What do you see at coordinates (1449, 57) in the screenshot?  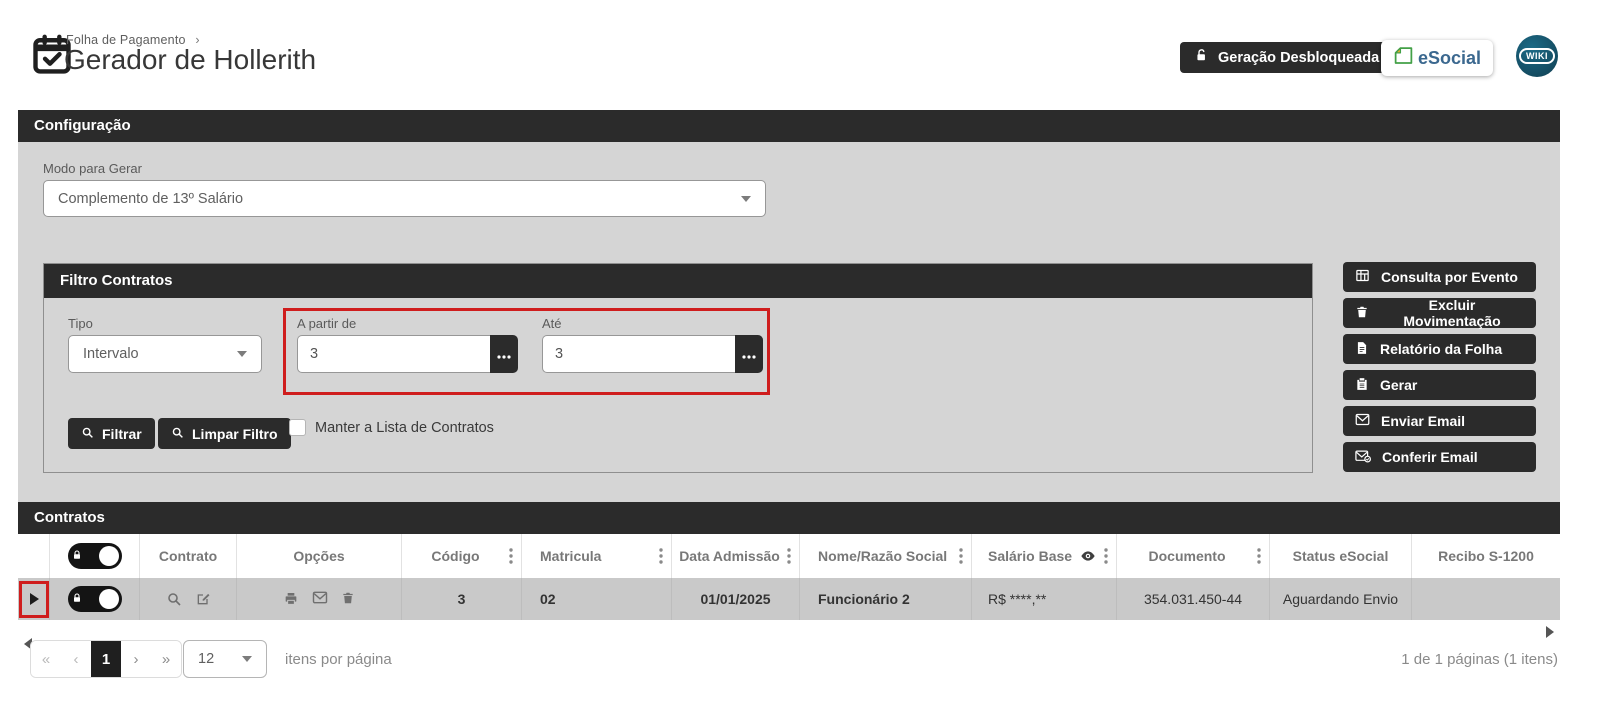 I see `esocial-label: eSocial` at bounding box center [1449, 57].